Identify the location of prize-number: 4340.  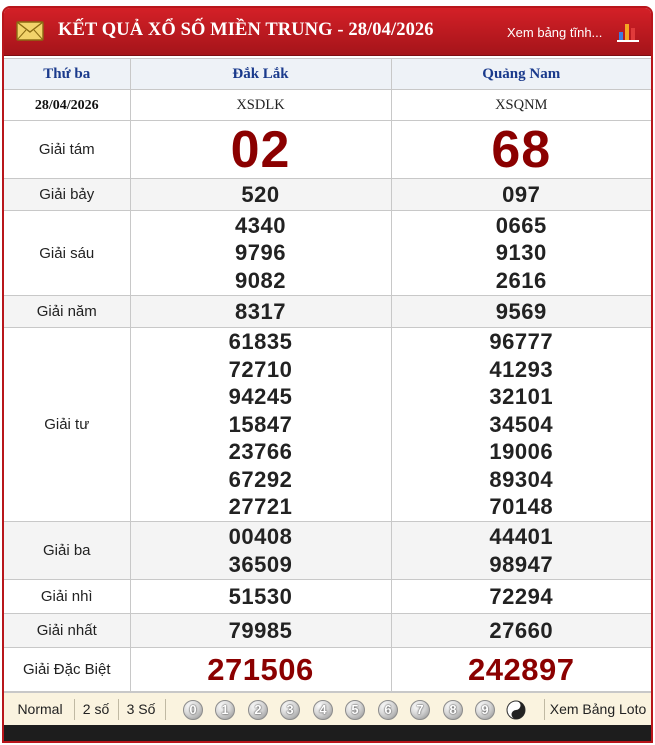
(260, 225).